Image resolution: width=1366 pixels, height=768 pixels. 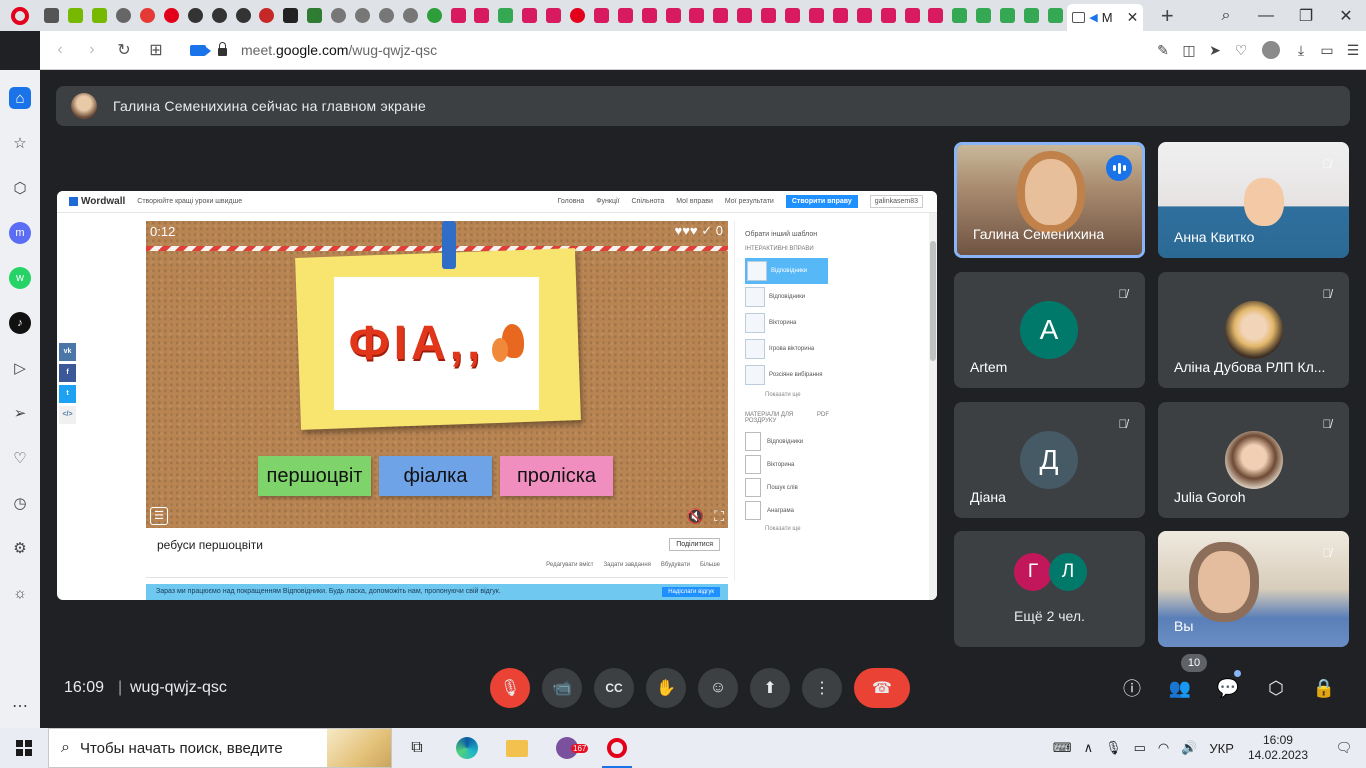 What do you see at coordinates (1324, 688) in the screenshot?
I see `host-controls-icon: 🔒` at bounding box center [1324, 688].